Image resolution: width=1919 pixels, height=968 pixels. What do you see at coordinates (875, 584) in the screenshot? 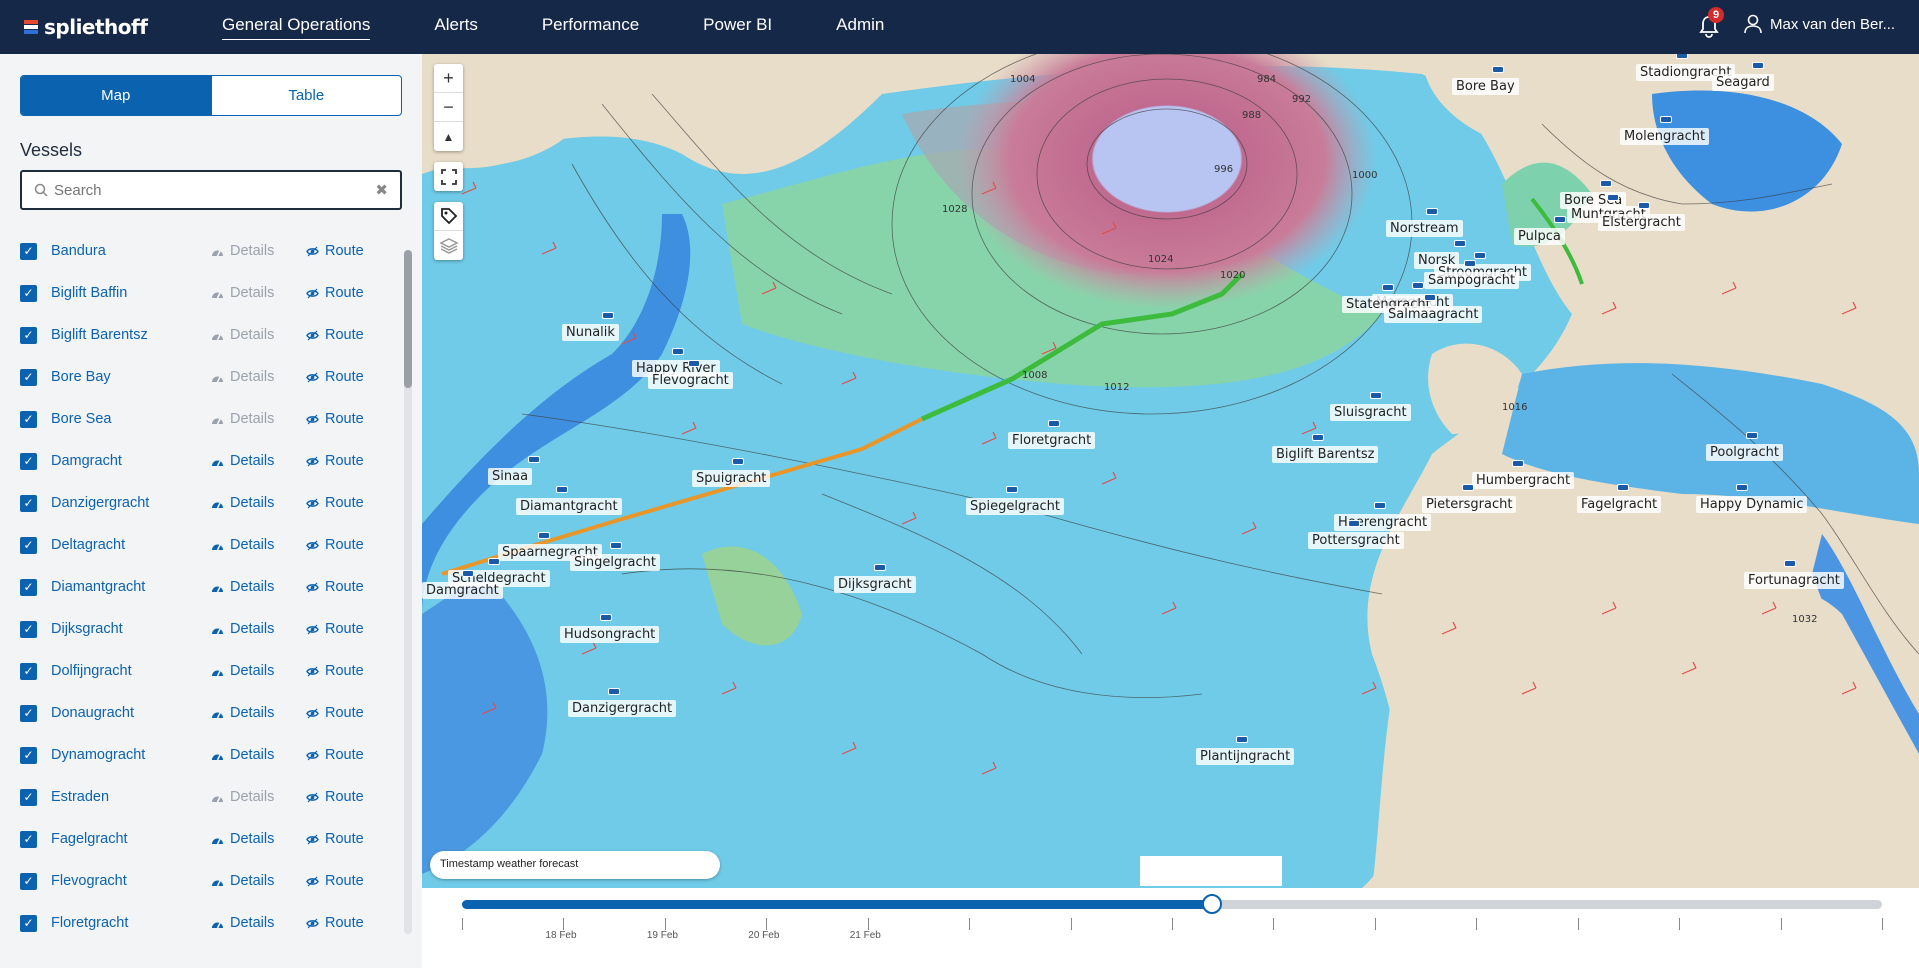
I see `vessel-map-label: Dijksgracht` at bounding box center [875, 584].